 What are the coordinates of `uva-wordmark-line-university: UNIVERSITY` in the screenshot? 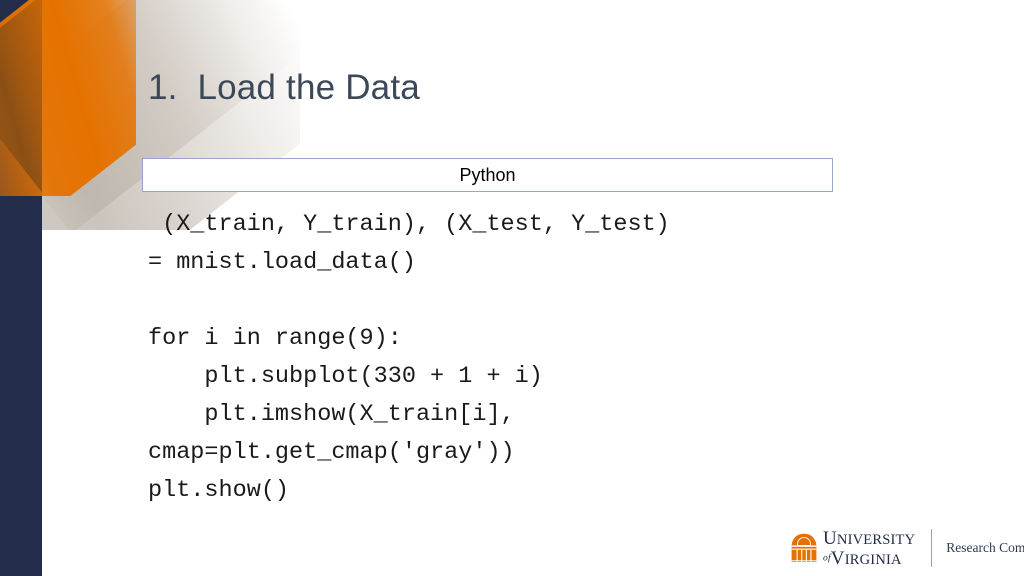 It's located at (869, 538).